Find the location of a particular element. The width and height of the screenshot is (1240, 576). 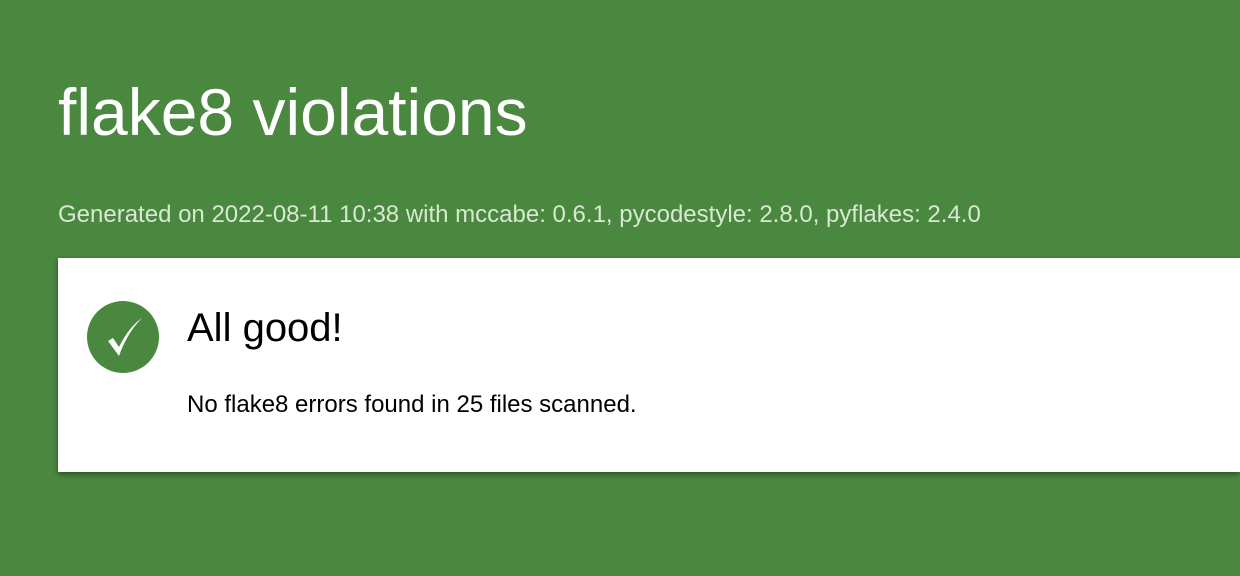

checkmark-icon is located at coordinates (123, 337).